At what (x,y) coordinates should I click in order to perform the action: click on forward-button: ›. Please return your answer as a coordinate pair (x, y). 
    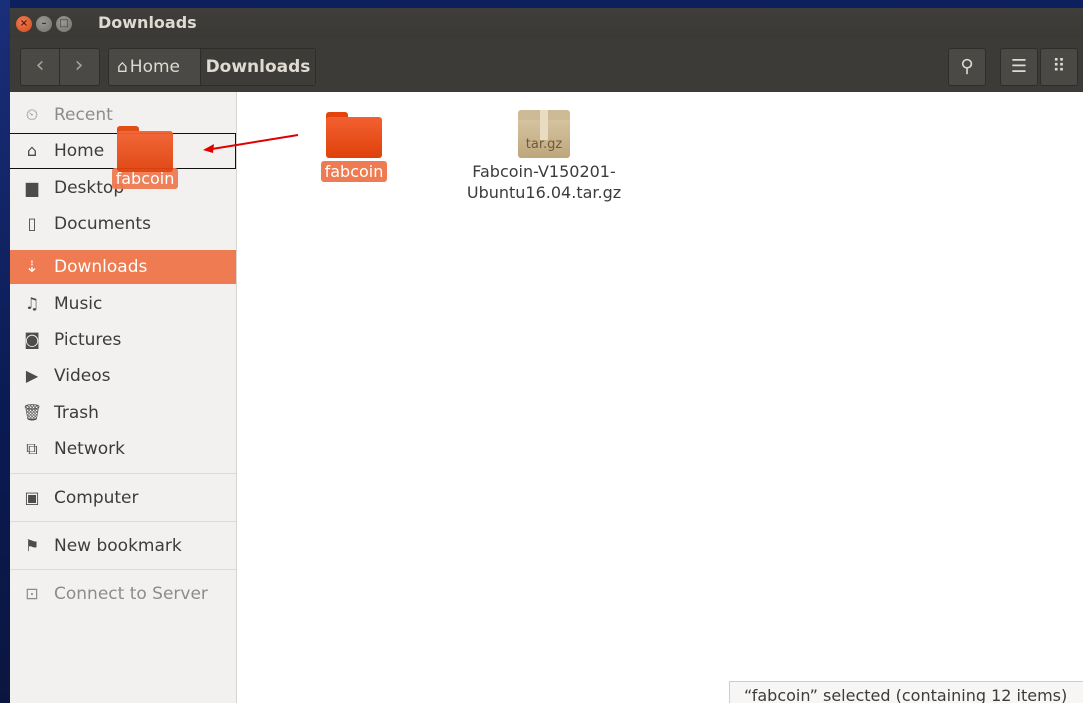
    Looking at the image, I should click on (79, 67).